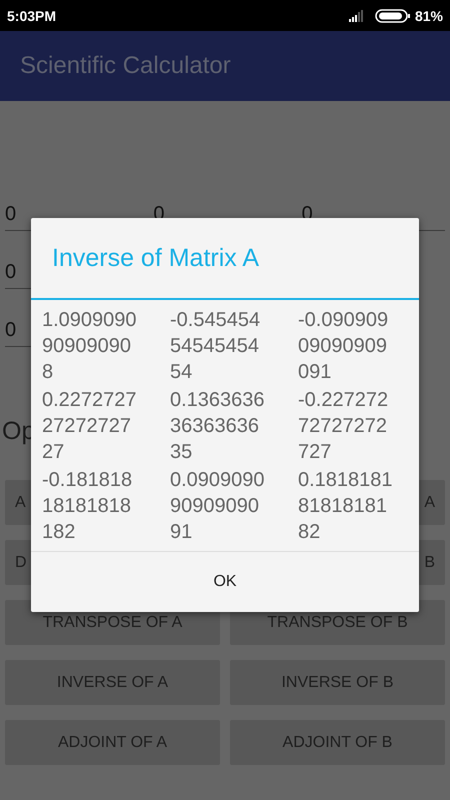 The image size is (450, 800). Describe the element at coordinates (88, 506) in the screenshot. I see `matrix-value: -0.18181818181818182` at that location.